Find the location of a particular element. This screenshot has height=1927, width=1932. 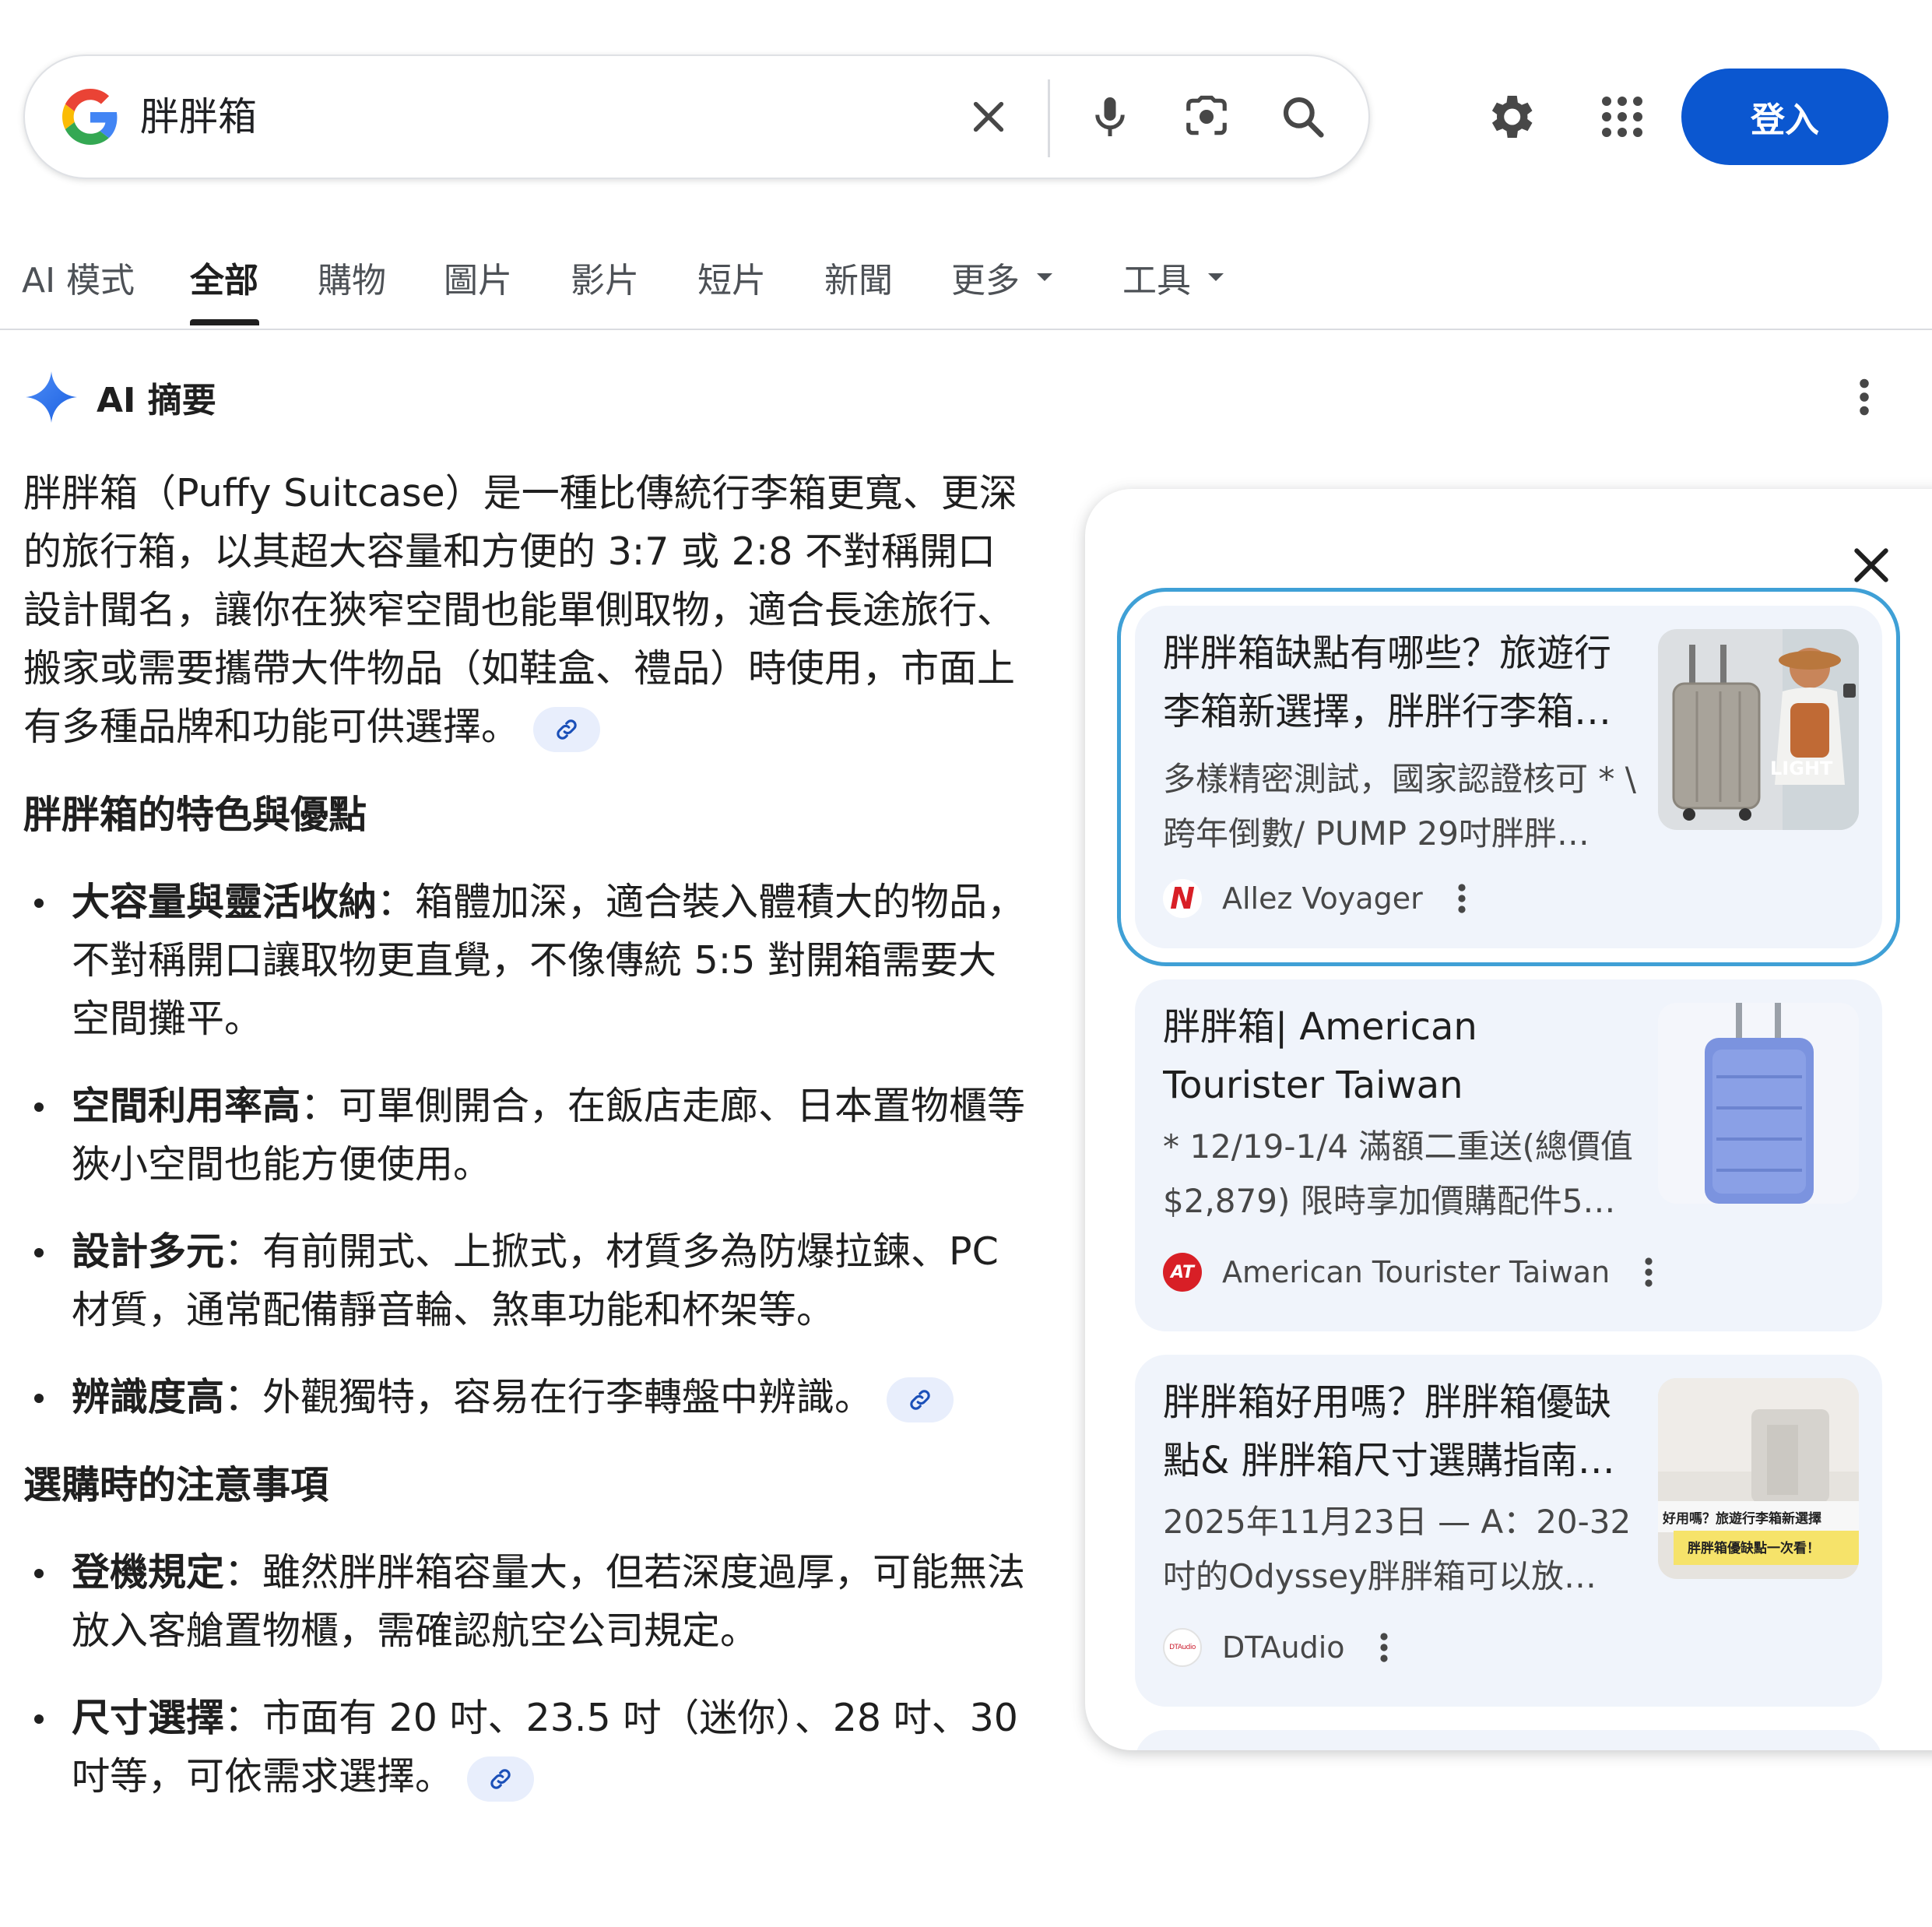

ai-overview-header: AI 摘要 is located at coordinates (119, 397).